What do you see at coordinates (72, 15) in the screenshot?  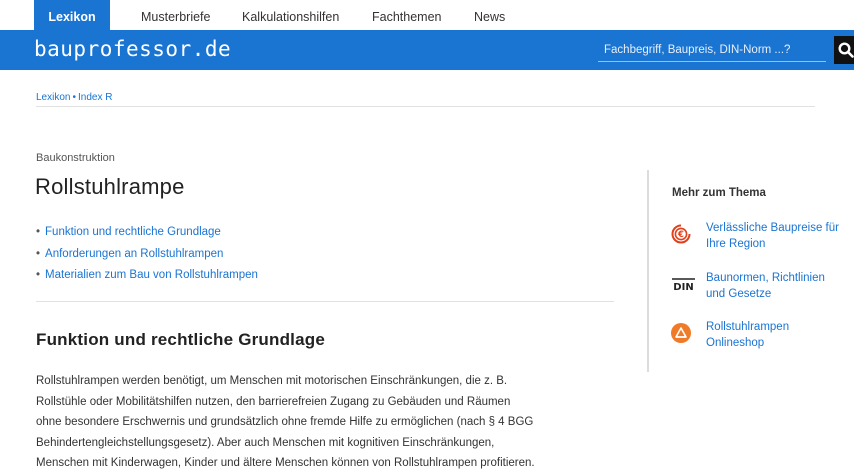 I see `tab-lexikon: Lexikon` at bounding box center [72, 15].